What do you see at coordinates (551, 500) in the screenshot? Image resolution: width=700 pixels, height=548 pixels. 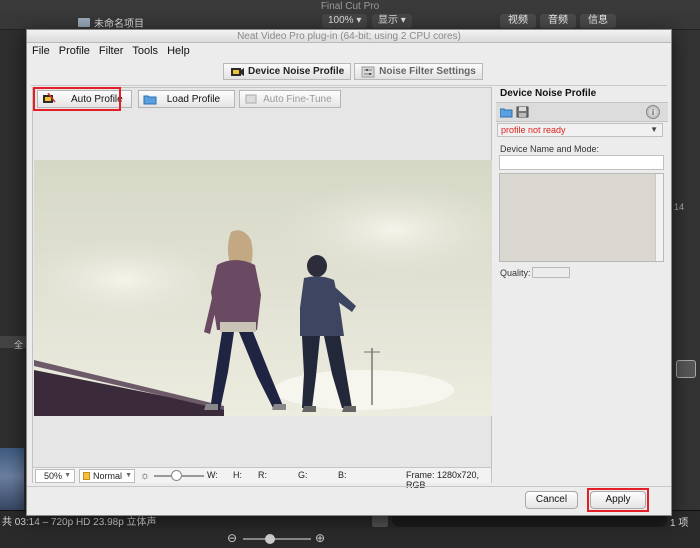 I see `cancel-button: Cancel` at bounding box center [551, 500].